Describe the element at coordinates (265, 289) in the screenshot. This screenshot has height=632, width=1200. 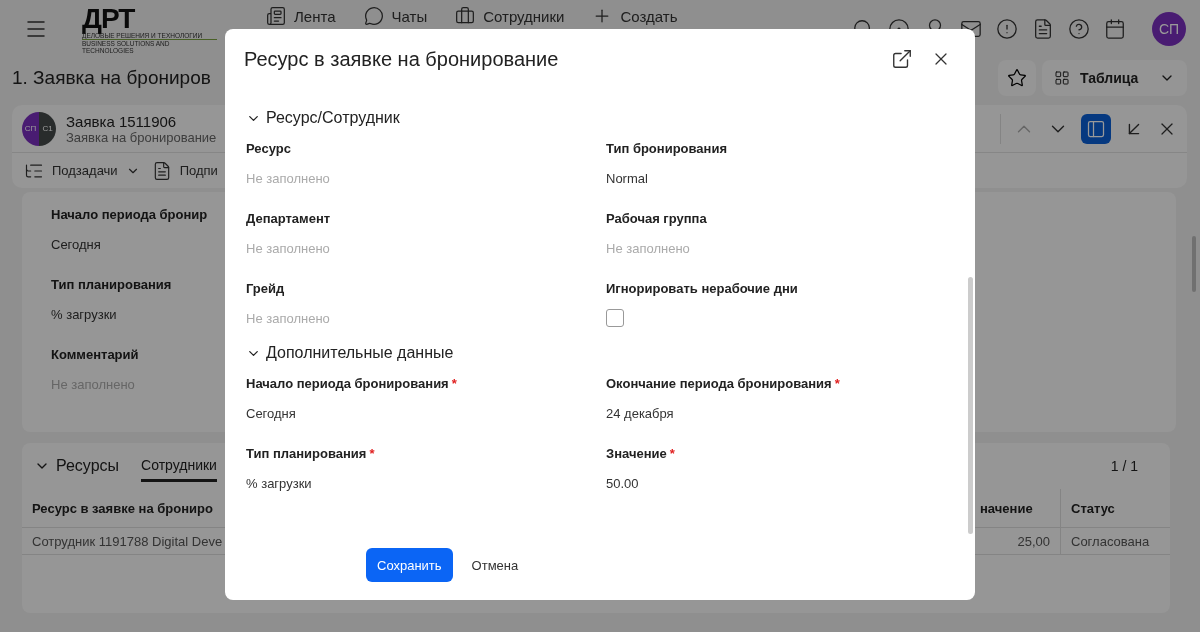
I see `field-label: Грейд` at that location.